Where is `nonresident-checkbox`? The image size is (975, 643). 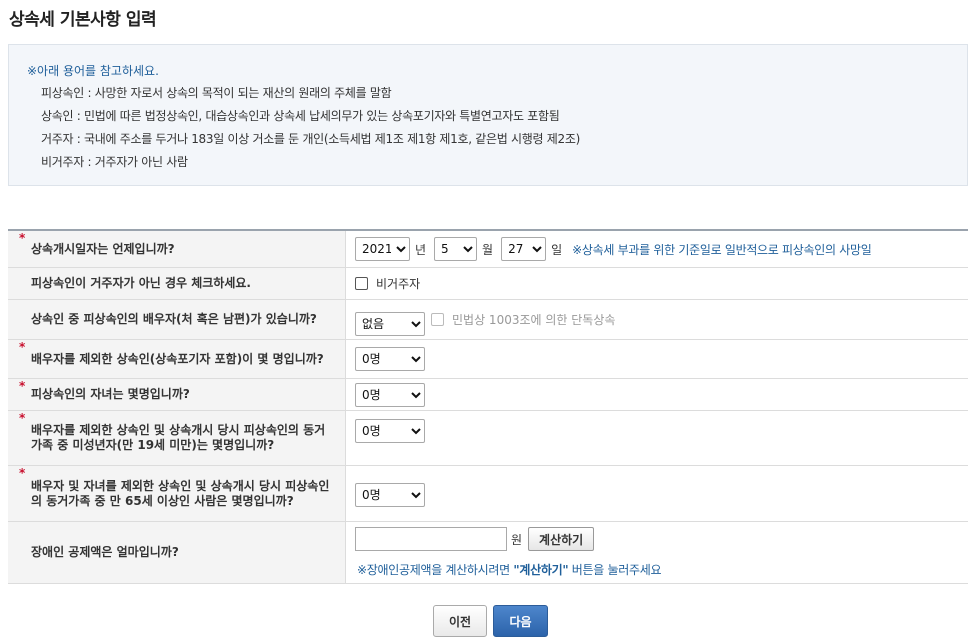 nonresident-checkbox is located at coordinates (361, 283).